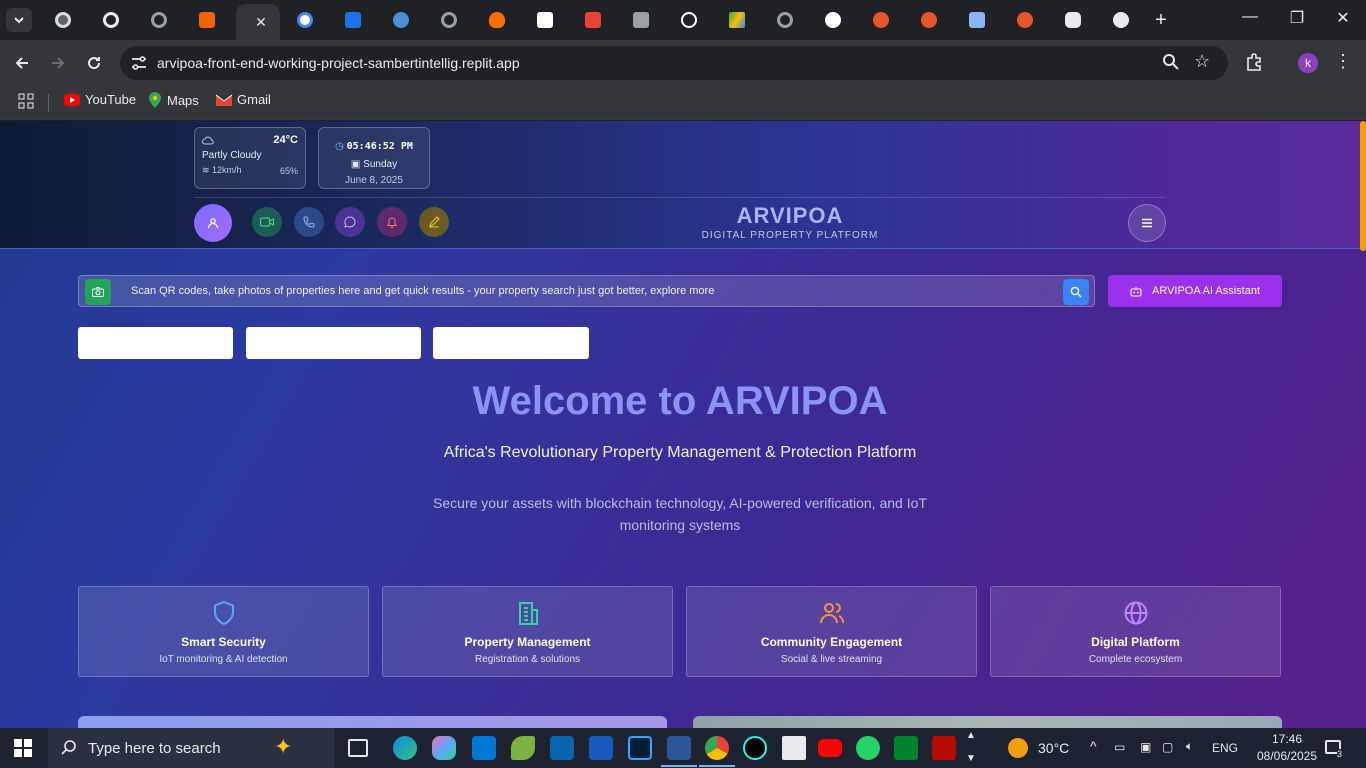 The height and width of the screenshot is (768, 1366). Describe the element at coordinates (434, 222) in the screenshot. I see `edit-button` at that location.